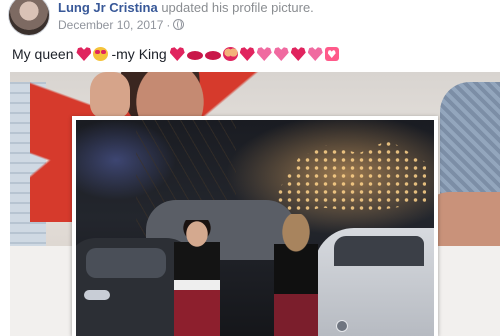 The image size is (500, 336). I want to click on post-meta: December 10, 2017 ·, so click(121, 25).